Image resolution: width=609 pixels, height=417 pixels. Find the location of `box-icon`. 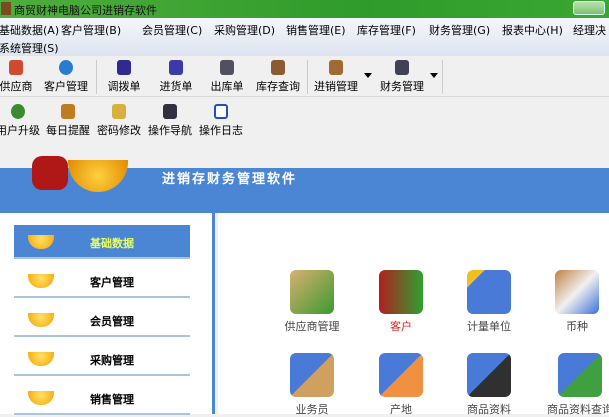

box-icon is located at coordinates (336, 67).